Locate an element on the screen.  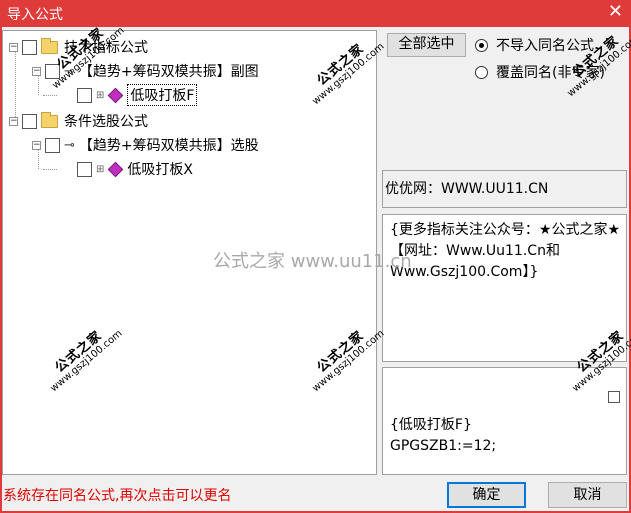
tree-node-label: 【趋势+筹码双模共振】选股 is located at coordinates (168, 146).